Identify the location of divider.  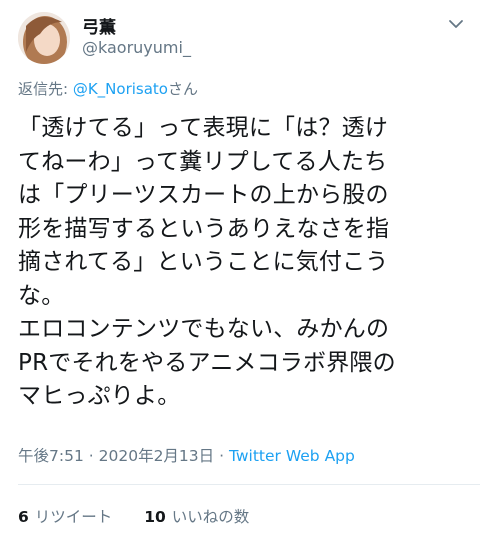
(249, 484).